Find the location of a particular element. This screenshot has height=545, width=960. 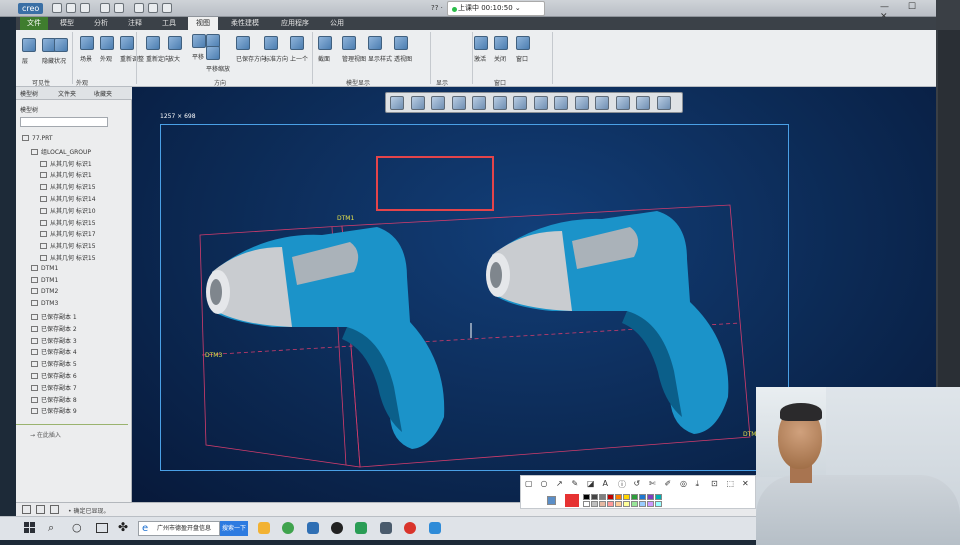

windows-start-icon is located at coordinates (29, 527).